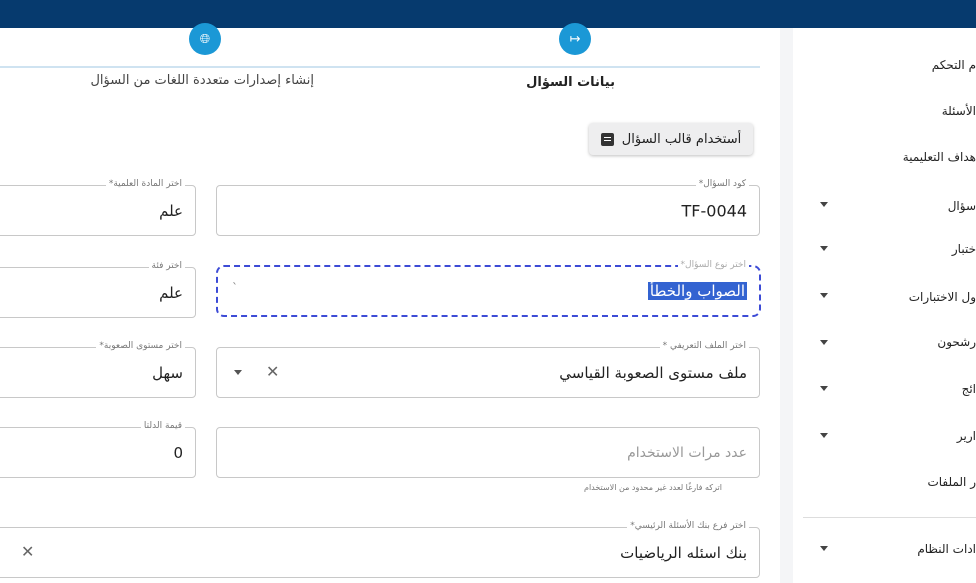  I want to click on delta-input: قيمة الدلتا 0, so click(98, 449).